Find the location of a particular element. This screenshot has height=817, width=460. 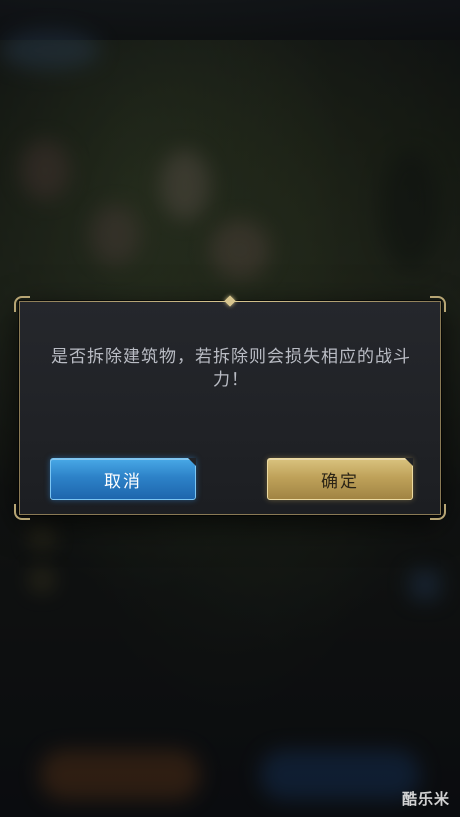

dialog-message: 是否拆除建筑物，若拆除则会损失相应的战斗力！ is located at coordinates (231, 368).